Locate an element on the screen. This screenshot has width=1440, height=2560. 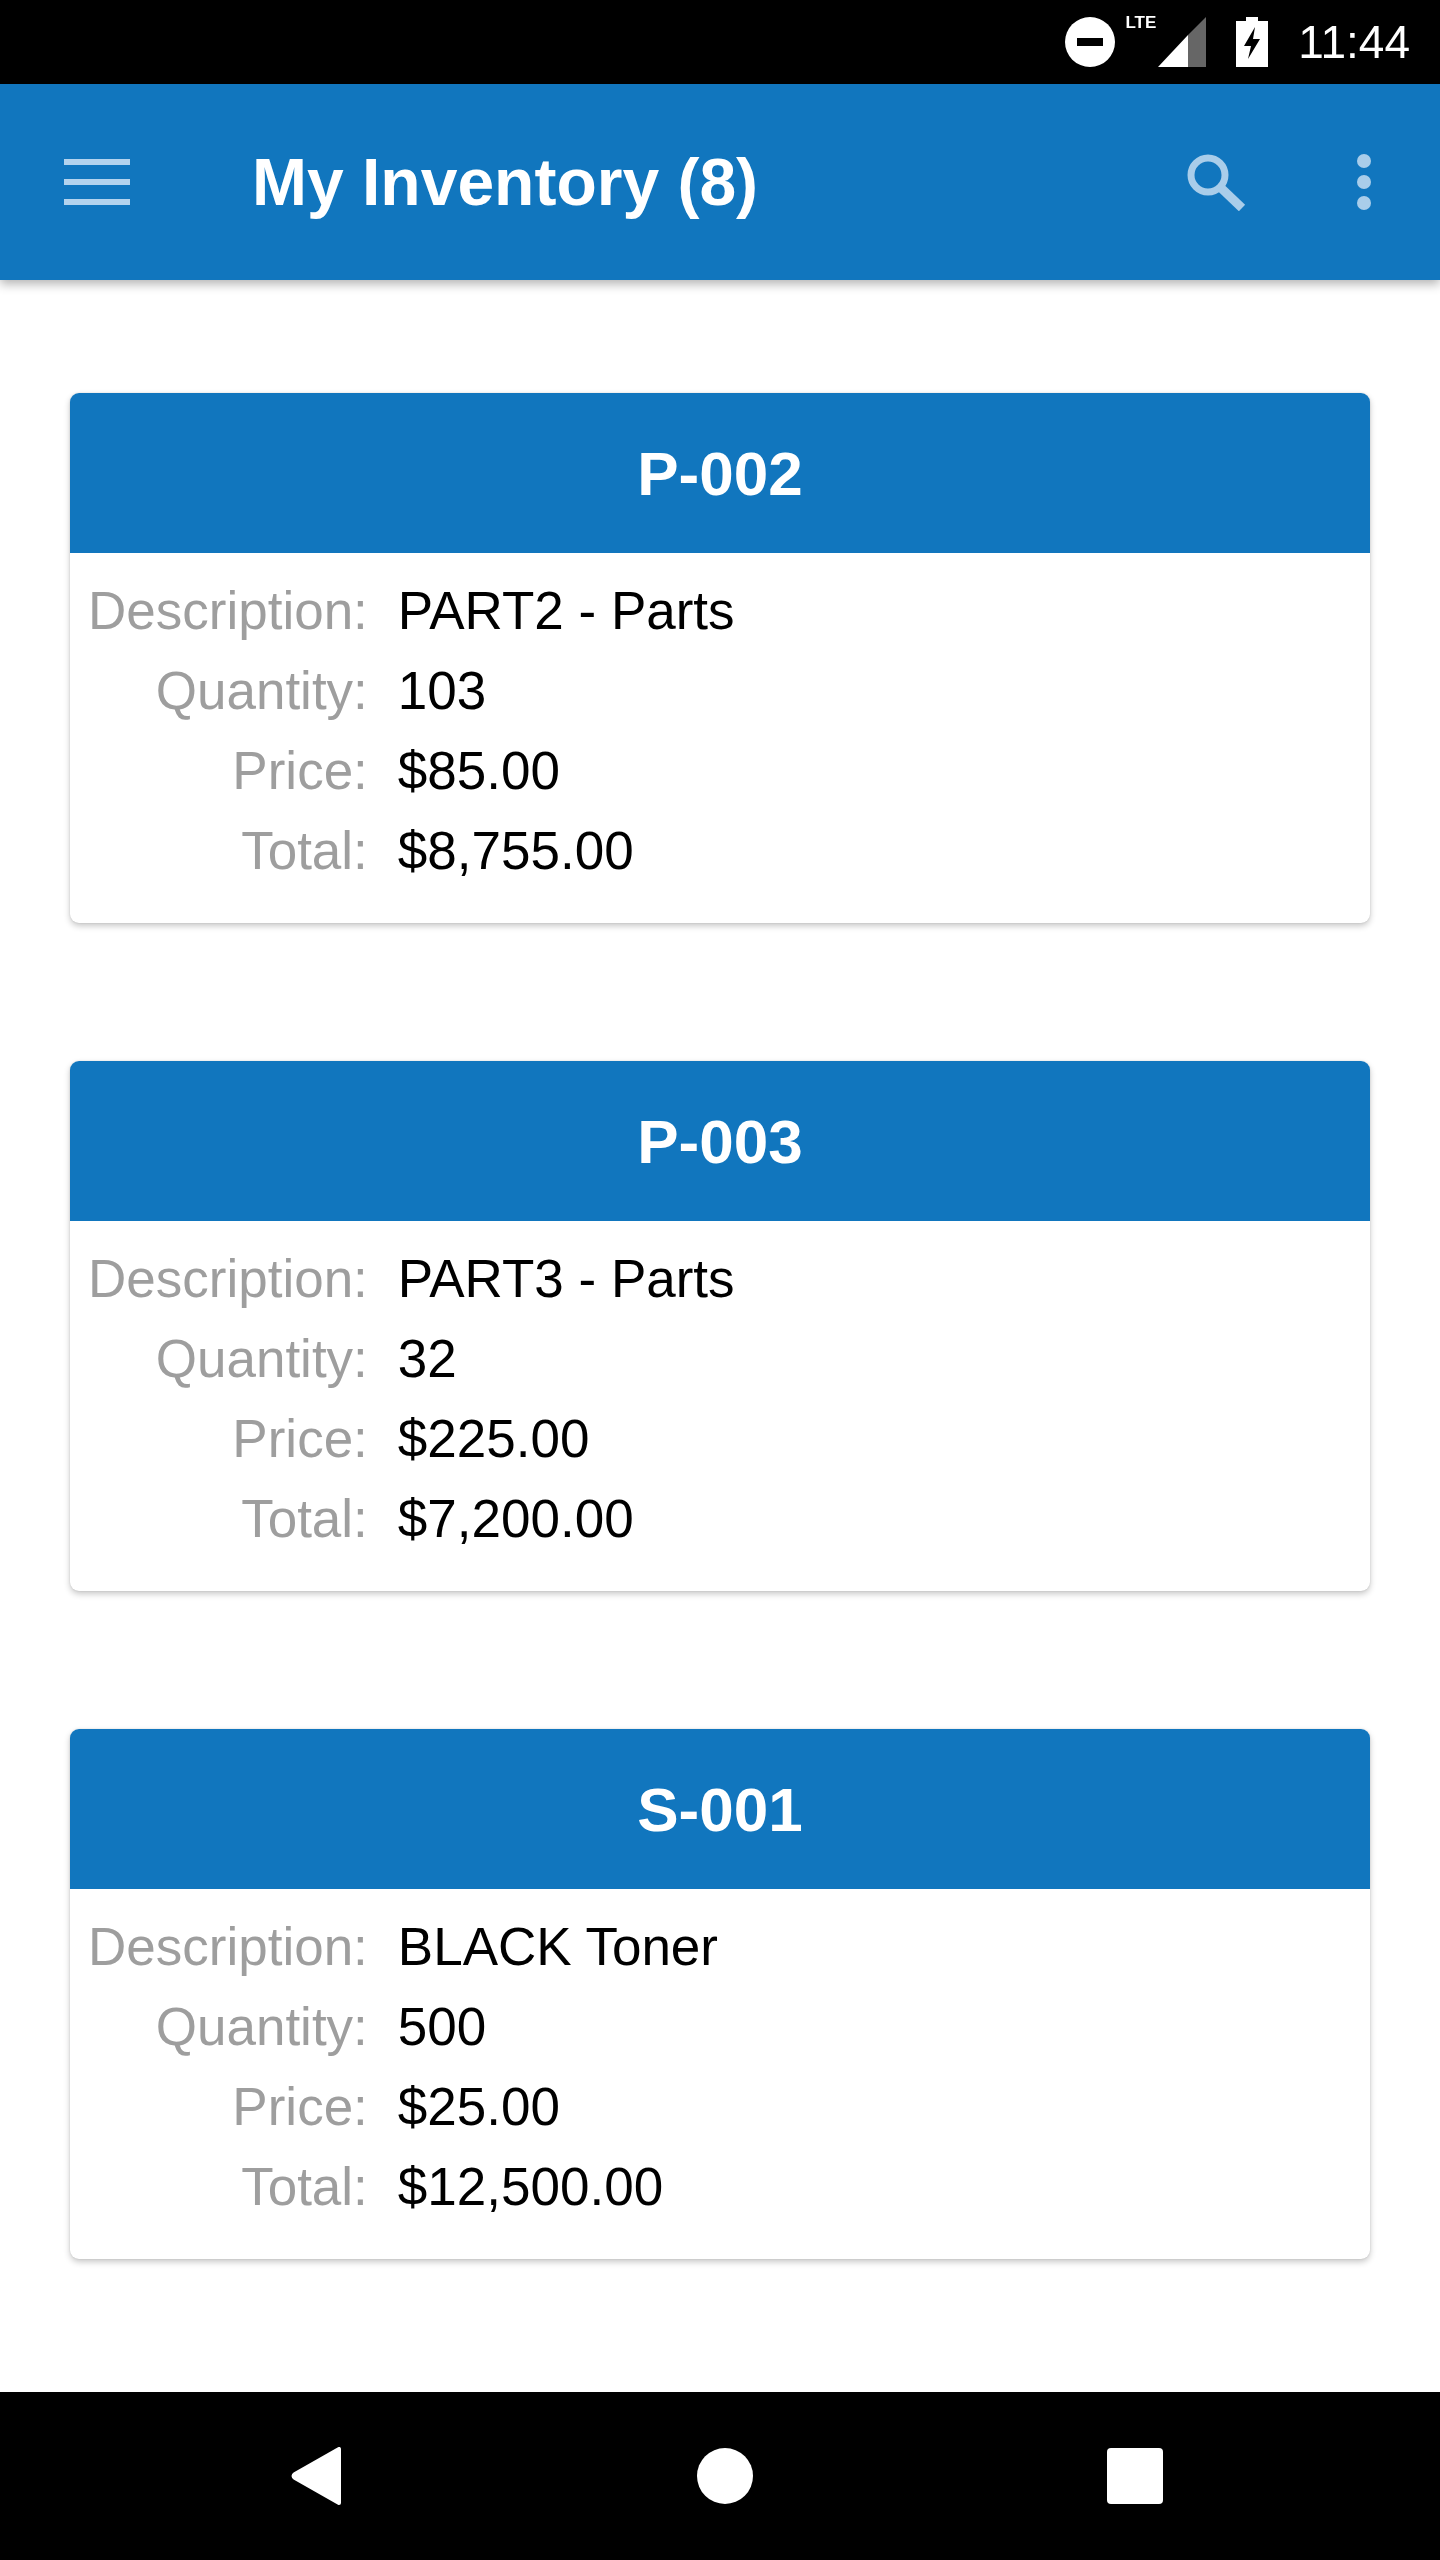
battery-charging-icon is located at coordinates (1252, 42).